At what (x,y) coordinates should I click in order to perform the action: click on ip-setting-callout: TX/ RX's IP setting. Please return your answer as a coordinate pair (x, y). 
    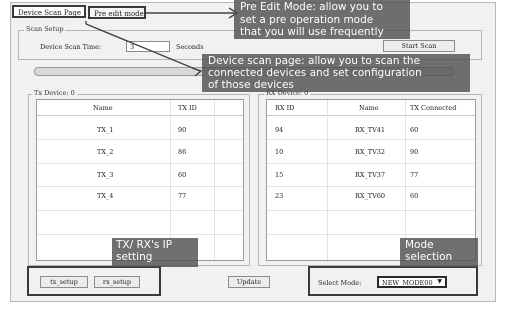
    Looking at the image, I should click on (155, 252).